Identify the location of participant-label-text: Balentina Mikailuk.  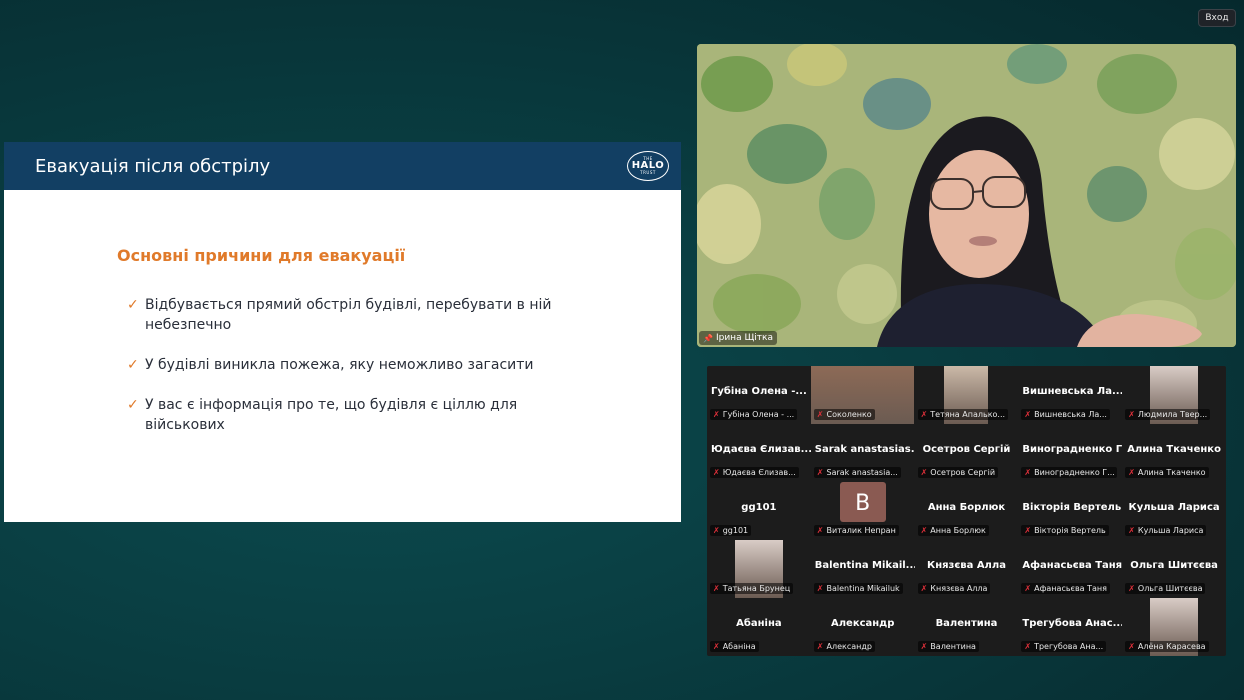
(863, 588).